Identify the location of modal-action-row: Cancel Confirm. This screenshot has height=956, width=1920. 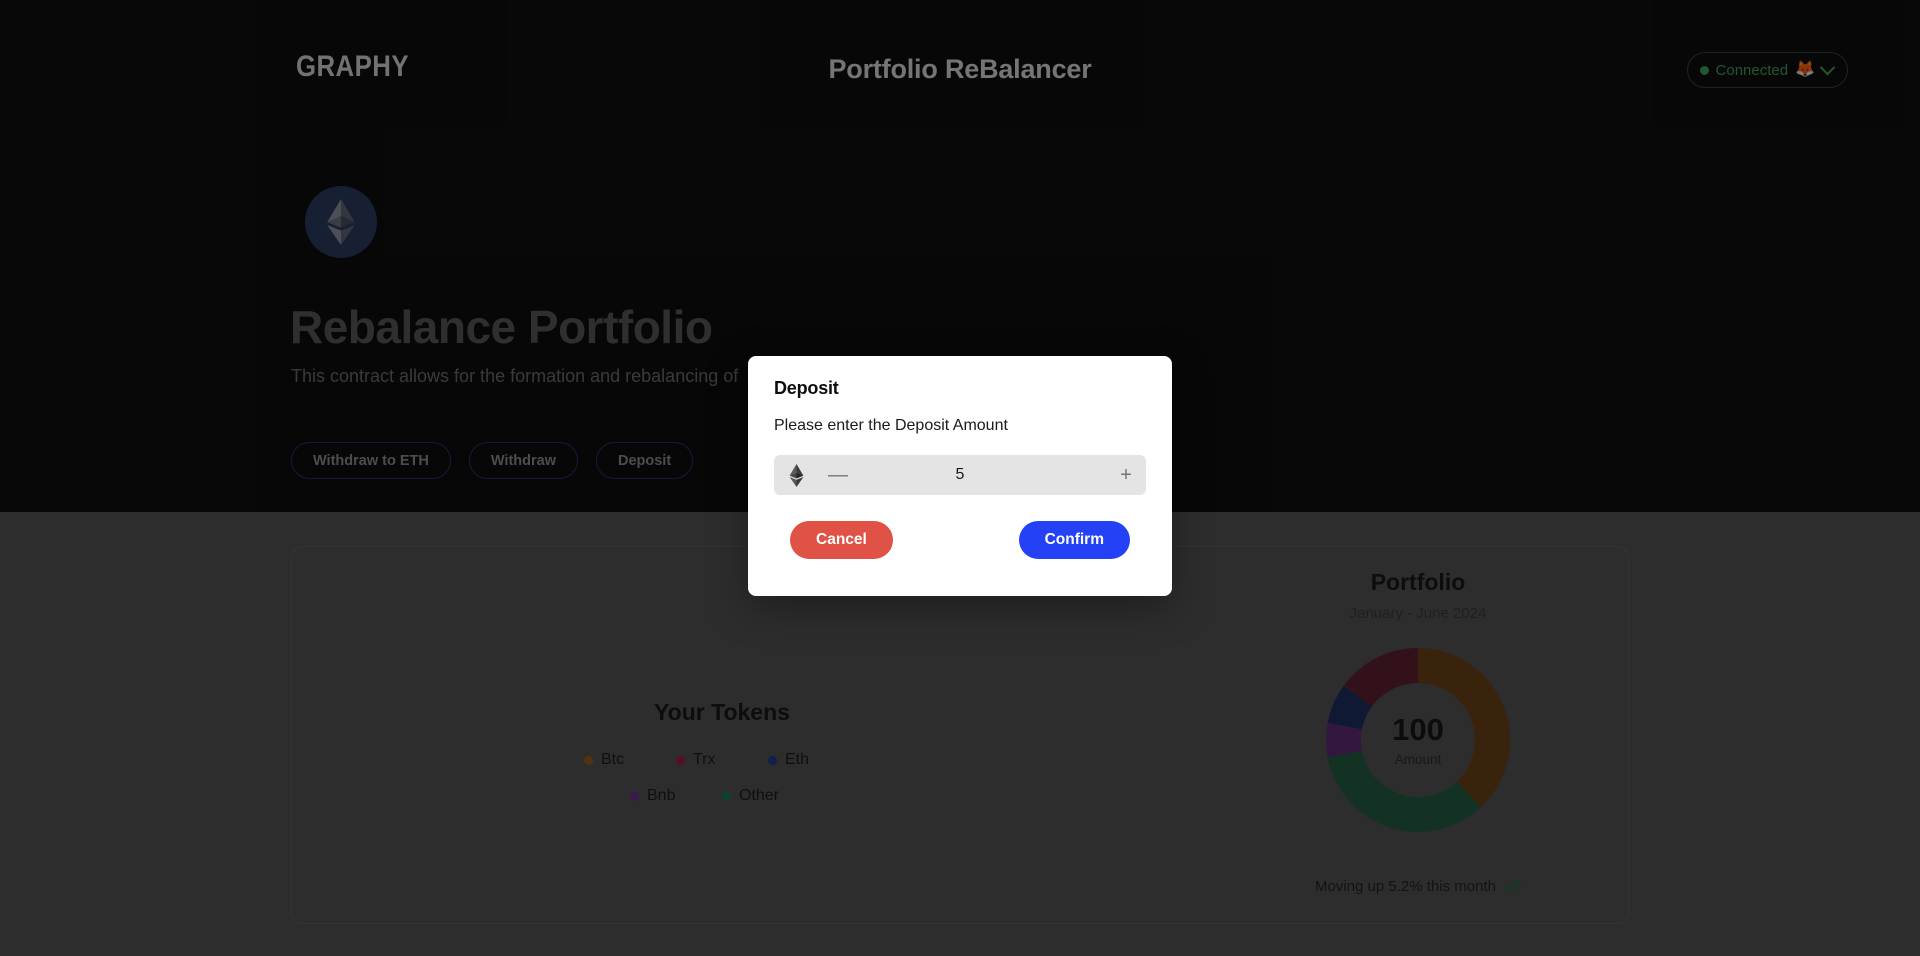
(960, 540).